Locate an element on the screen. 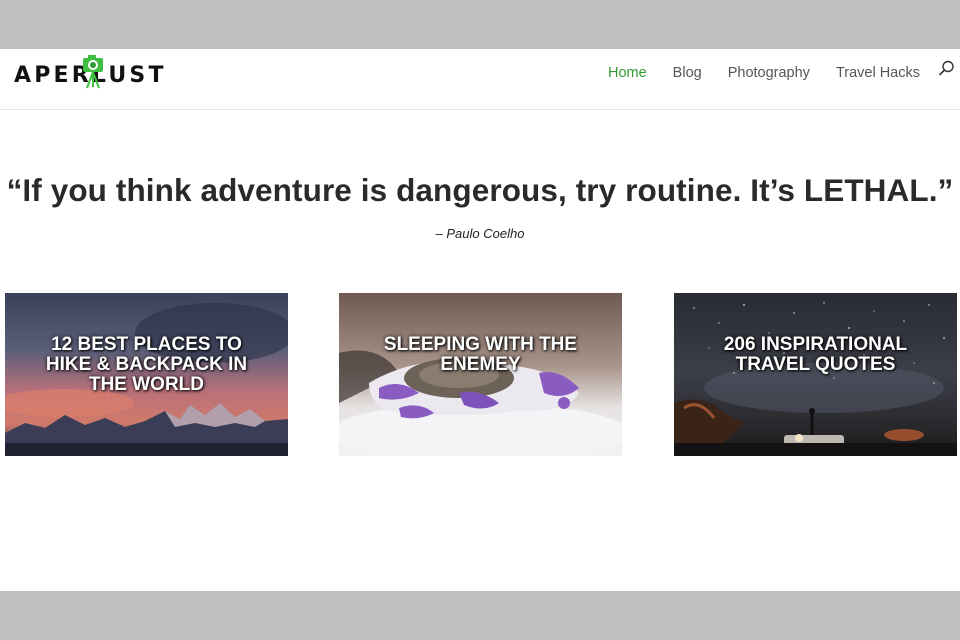  nav-travel-hacks: Travel Hacks is located at coordinates (878, 73).